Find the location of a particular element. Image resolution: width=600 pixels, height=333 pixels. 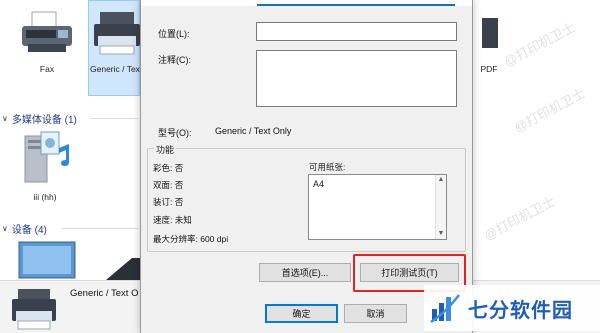

paper-item: A4 is located at coordinates (318, 184).